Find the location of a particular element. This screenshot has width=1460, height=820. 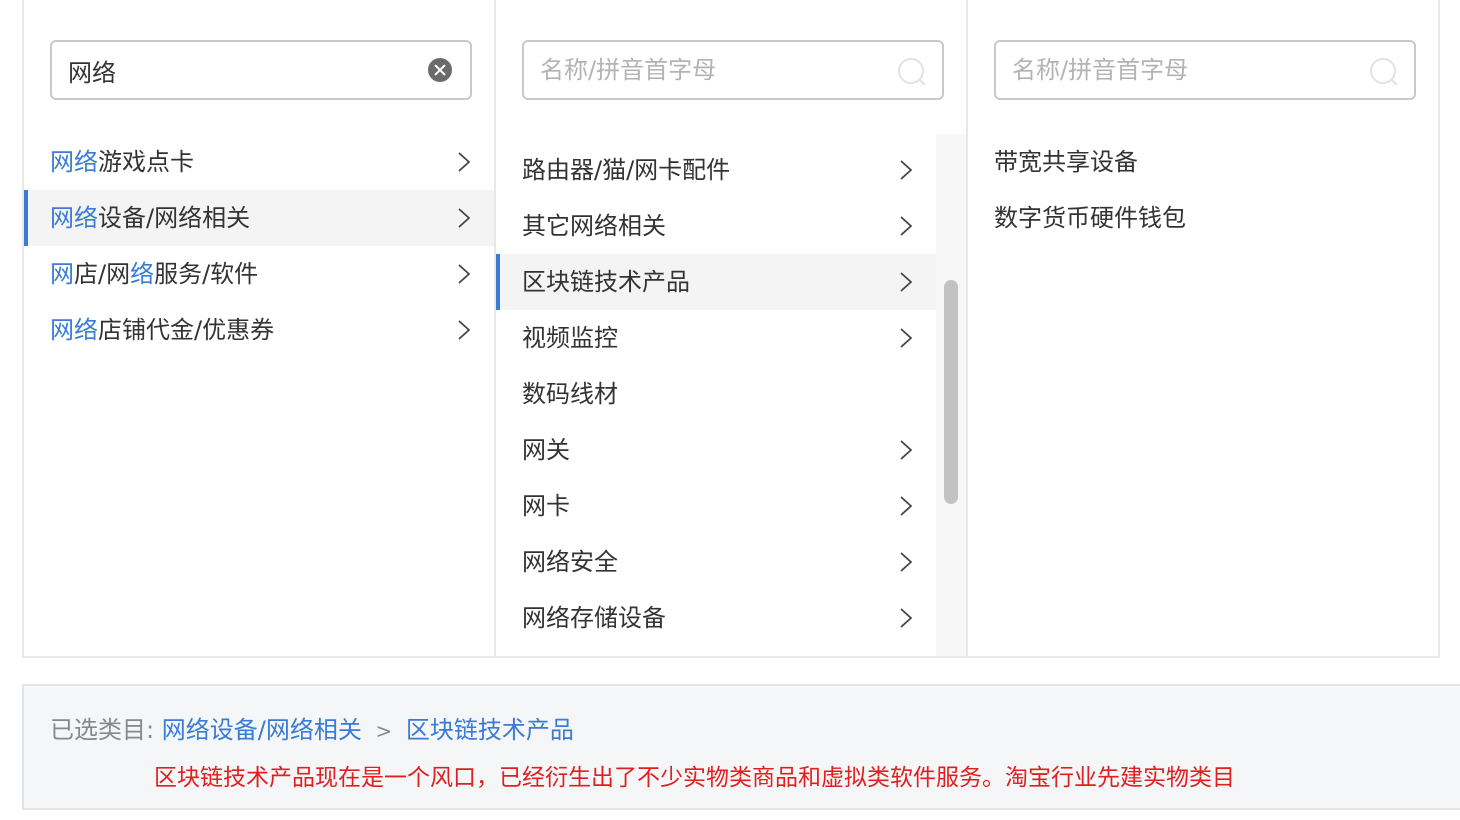

level-1-category-item: 网络店铺代金/优惠券 is located at coordinates (259, 330).